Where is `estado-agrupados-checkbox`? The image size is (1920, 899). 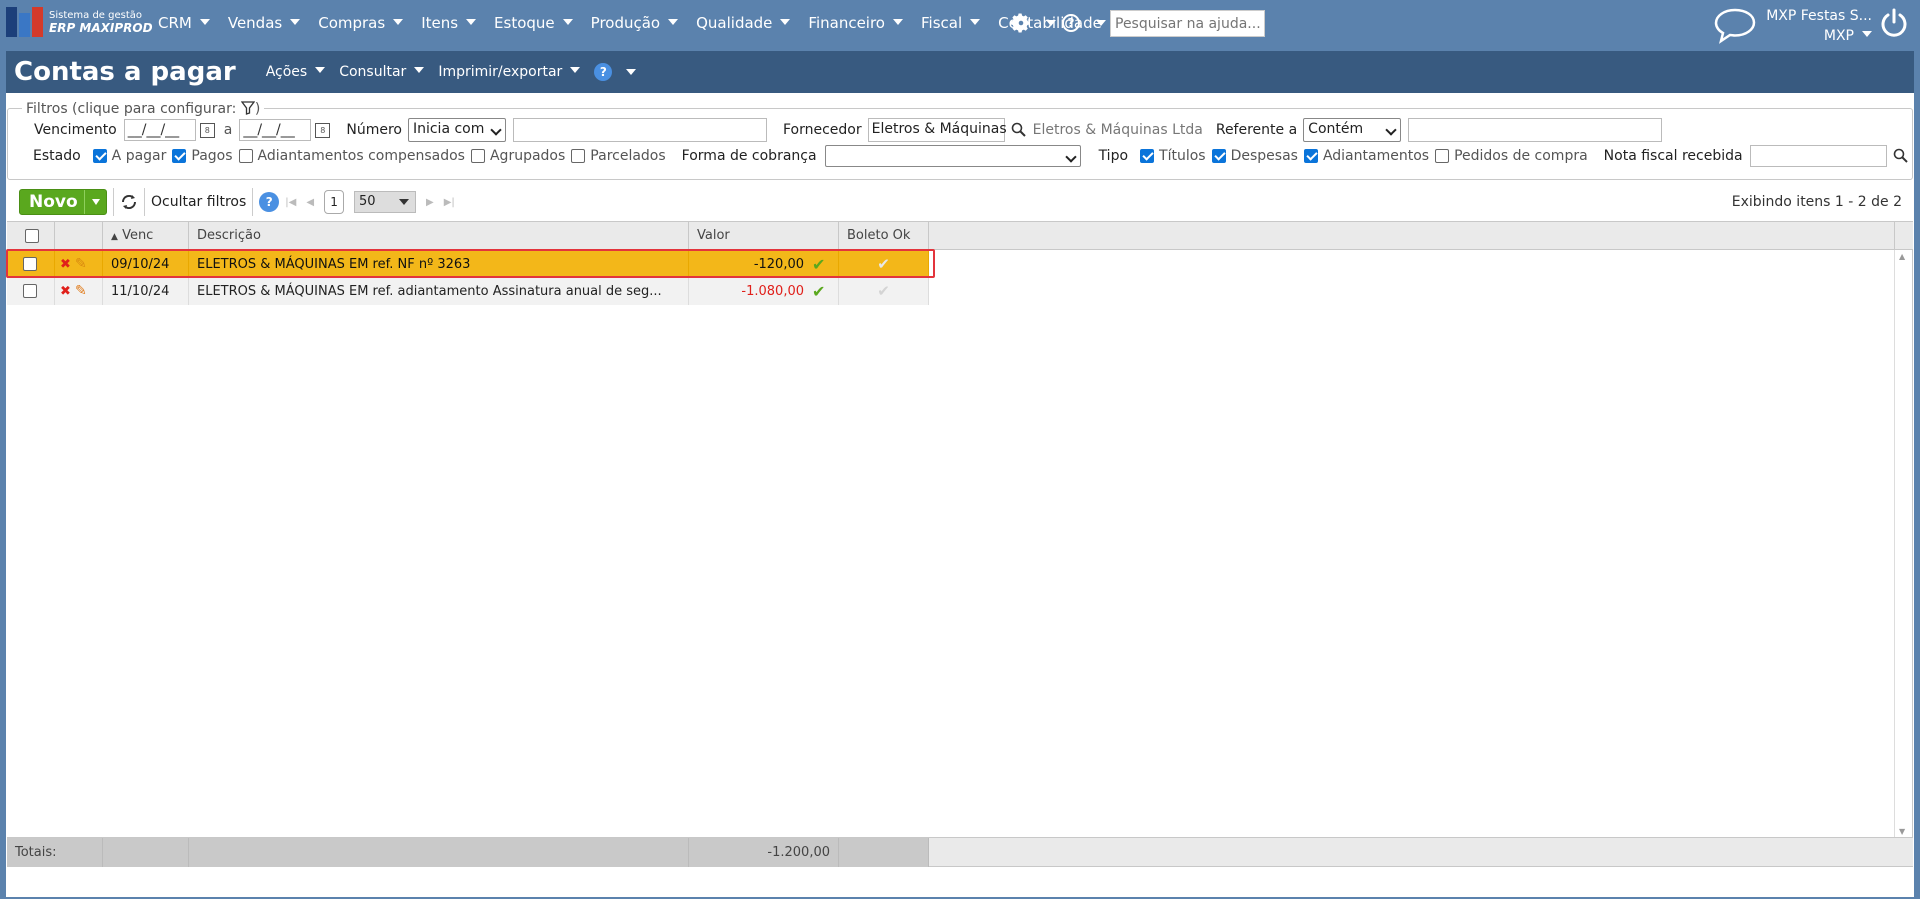 estado-agrupados-checkbox is located at coordinates (477, 156).